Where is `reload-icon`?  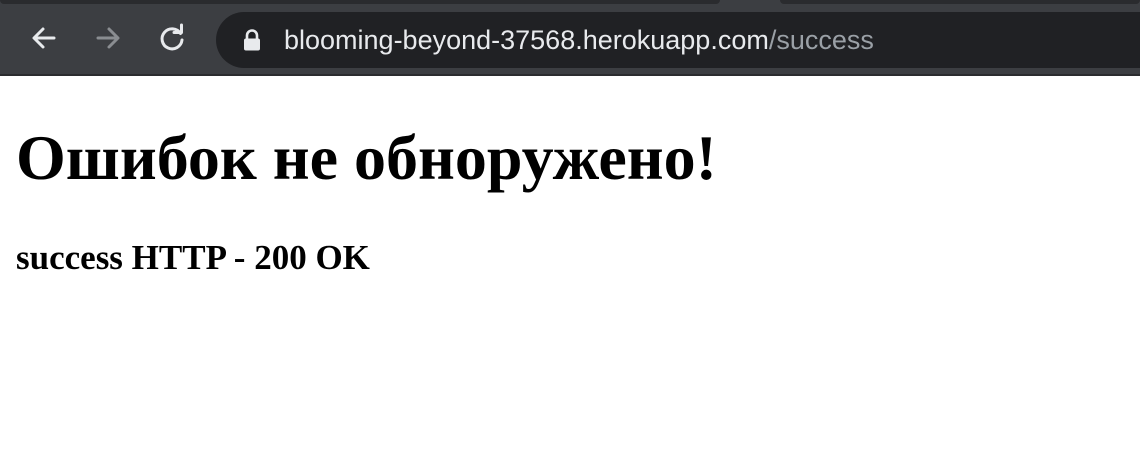
reload-icon is located at coordinates (172, 37).